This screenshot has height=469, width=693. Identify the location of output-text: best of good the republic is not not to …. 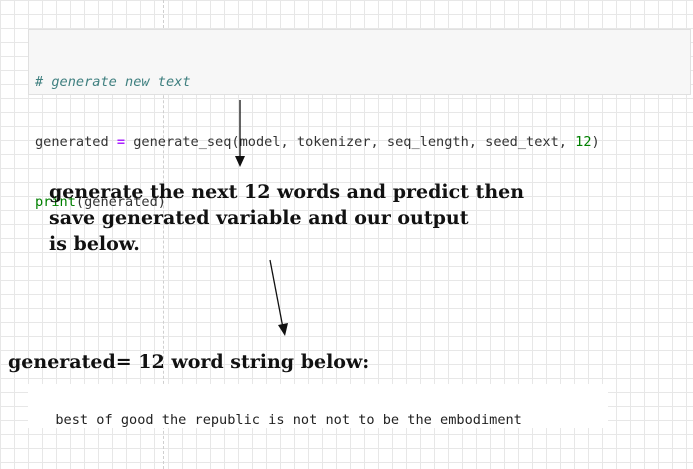
(288, 420).